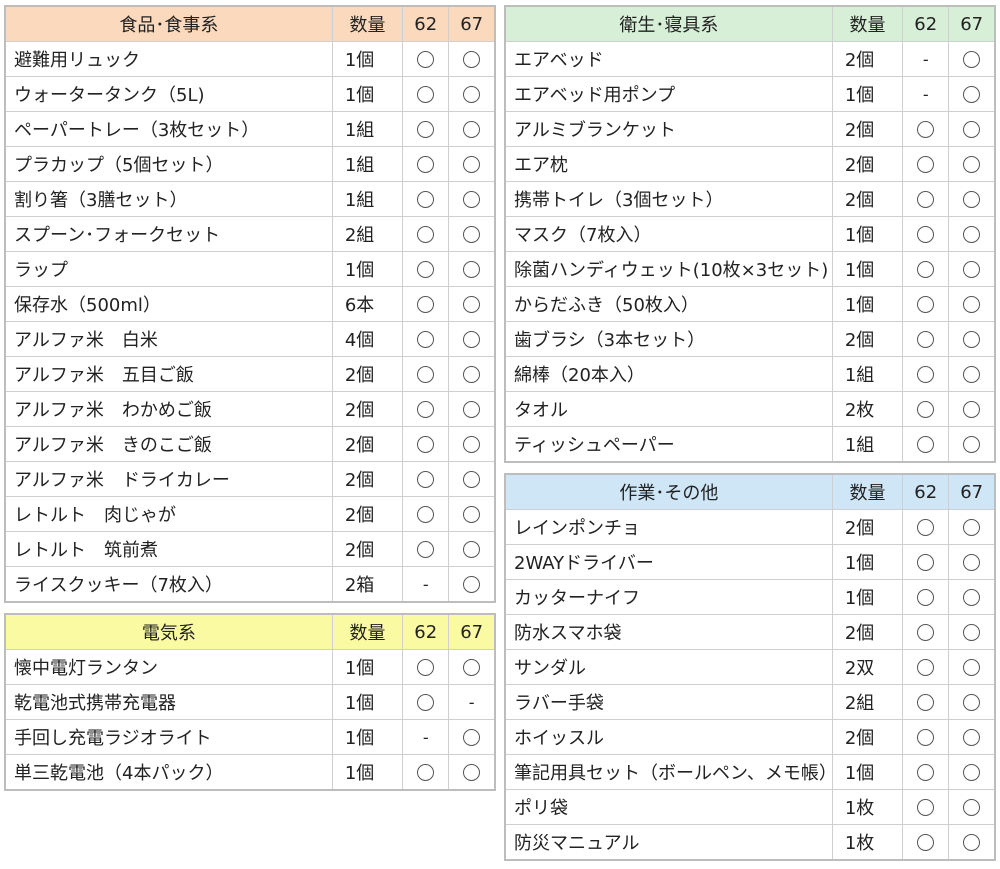 The width and height of the screenshot is (1000, 869). I want to click on table-row: サンダル 2双, so click(750, 667).